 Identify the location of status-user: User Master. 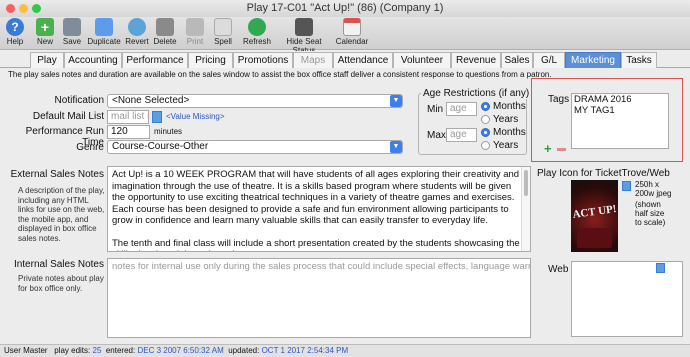
(26, 350).